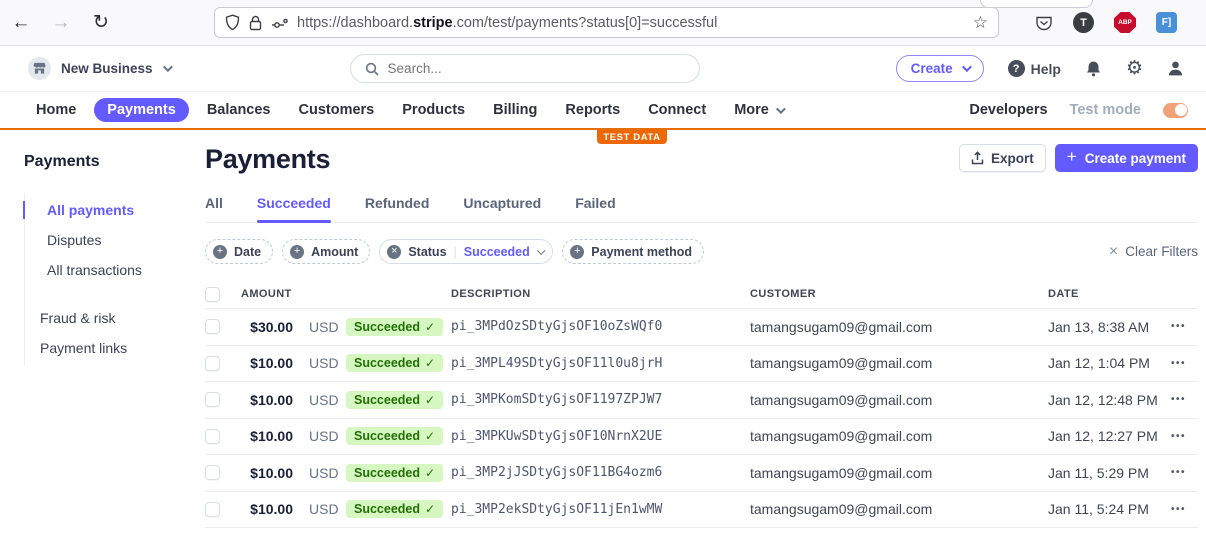  What do you see at coordinates (1083, 22) in the screenshot?
I see `extension-t-icon: T` at bounding box center [1083, 22].